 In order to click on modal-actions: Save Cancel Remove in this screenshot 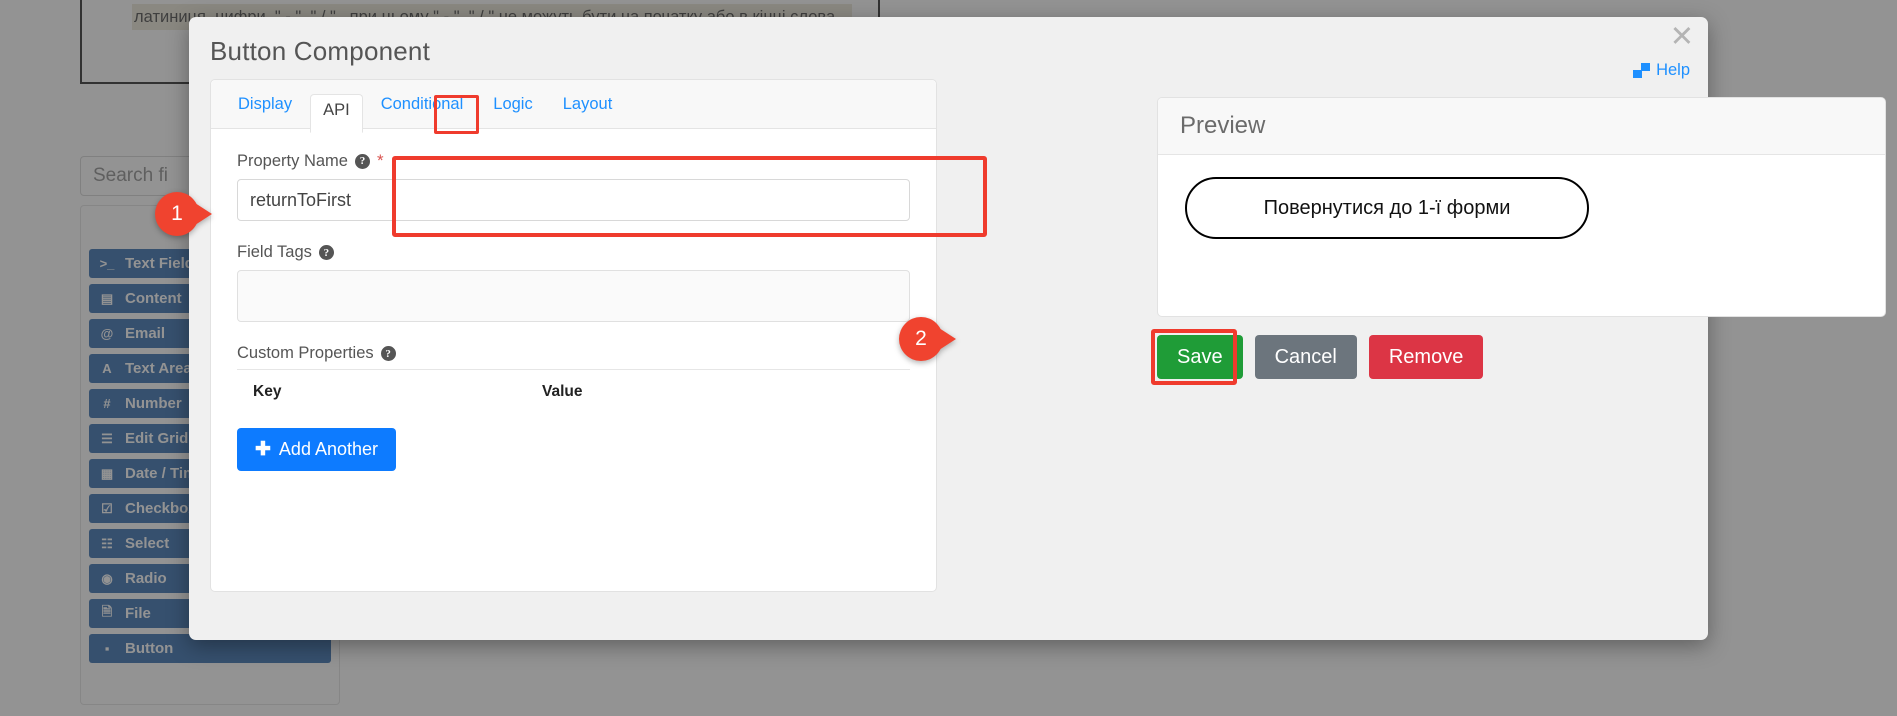, I will do `click(1320, 357)`.